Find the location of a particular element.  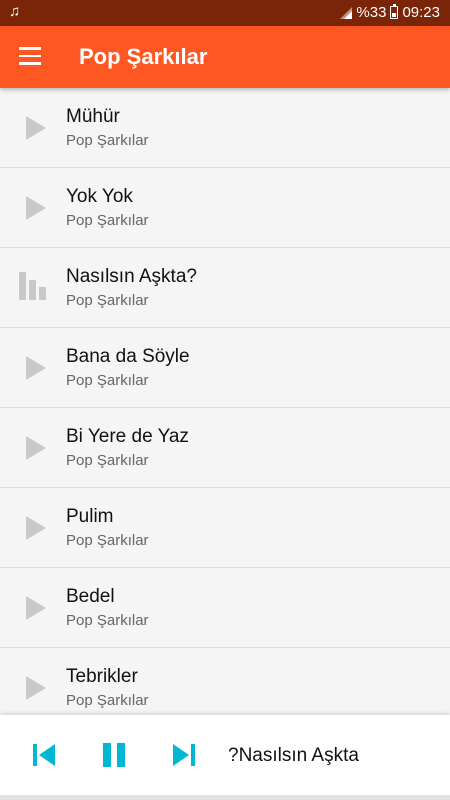

song-row: Bi Yere de Yaz Pop Şarkılar is located at coordinates (225, 448).